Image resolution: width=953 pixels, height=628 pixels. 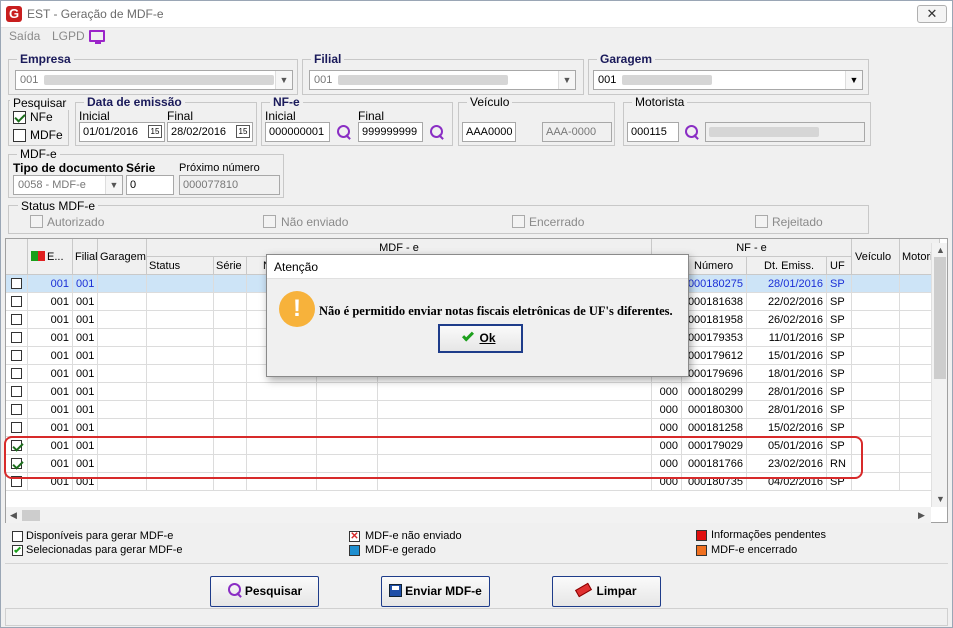 I want to click on cell-numero: 000179696, so click(x=714, y=374).